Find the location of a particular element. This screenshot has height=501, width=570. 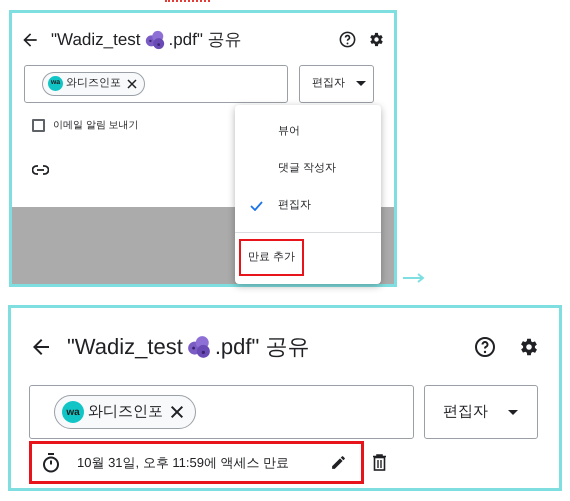

annotation-mark is located at coordinates (187, 1).